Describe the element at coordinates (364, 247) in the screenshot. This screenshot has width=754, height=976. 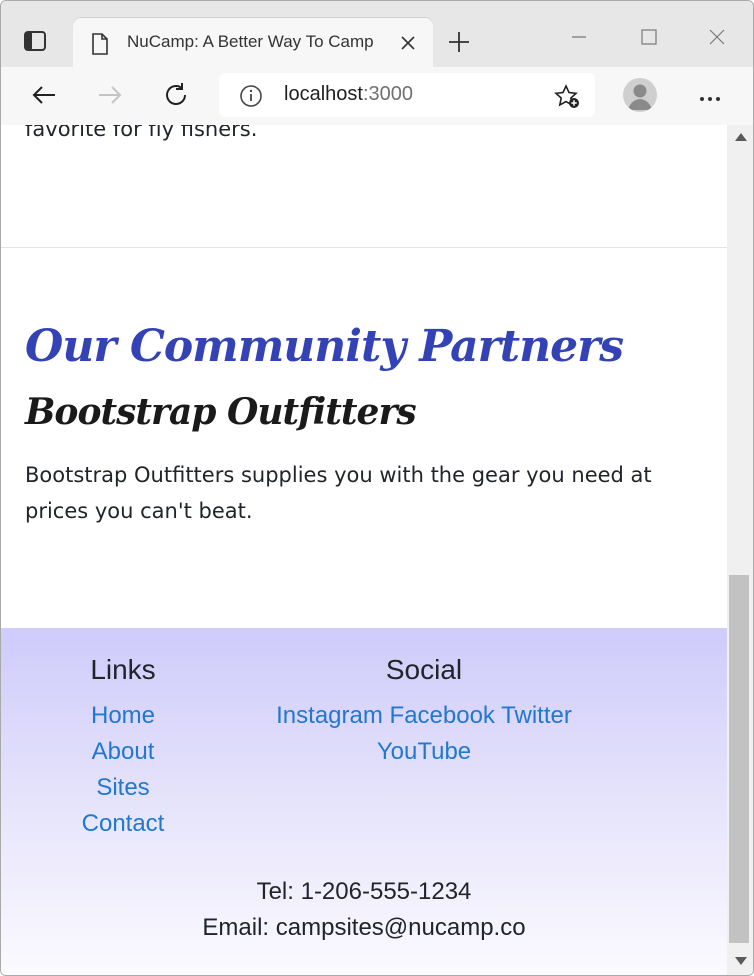
I see `section-divider` at that location.